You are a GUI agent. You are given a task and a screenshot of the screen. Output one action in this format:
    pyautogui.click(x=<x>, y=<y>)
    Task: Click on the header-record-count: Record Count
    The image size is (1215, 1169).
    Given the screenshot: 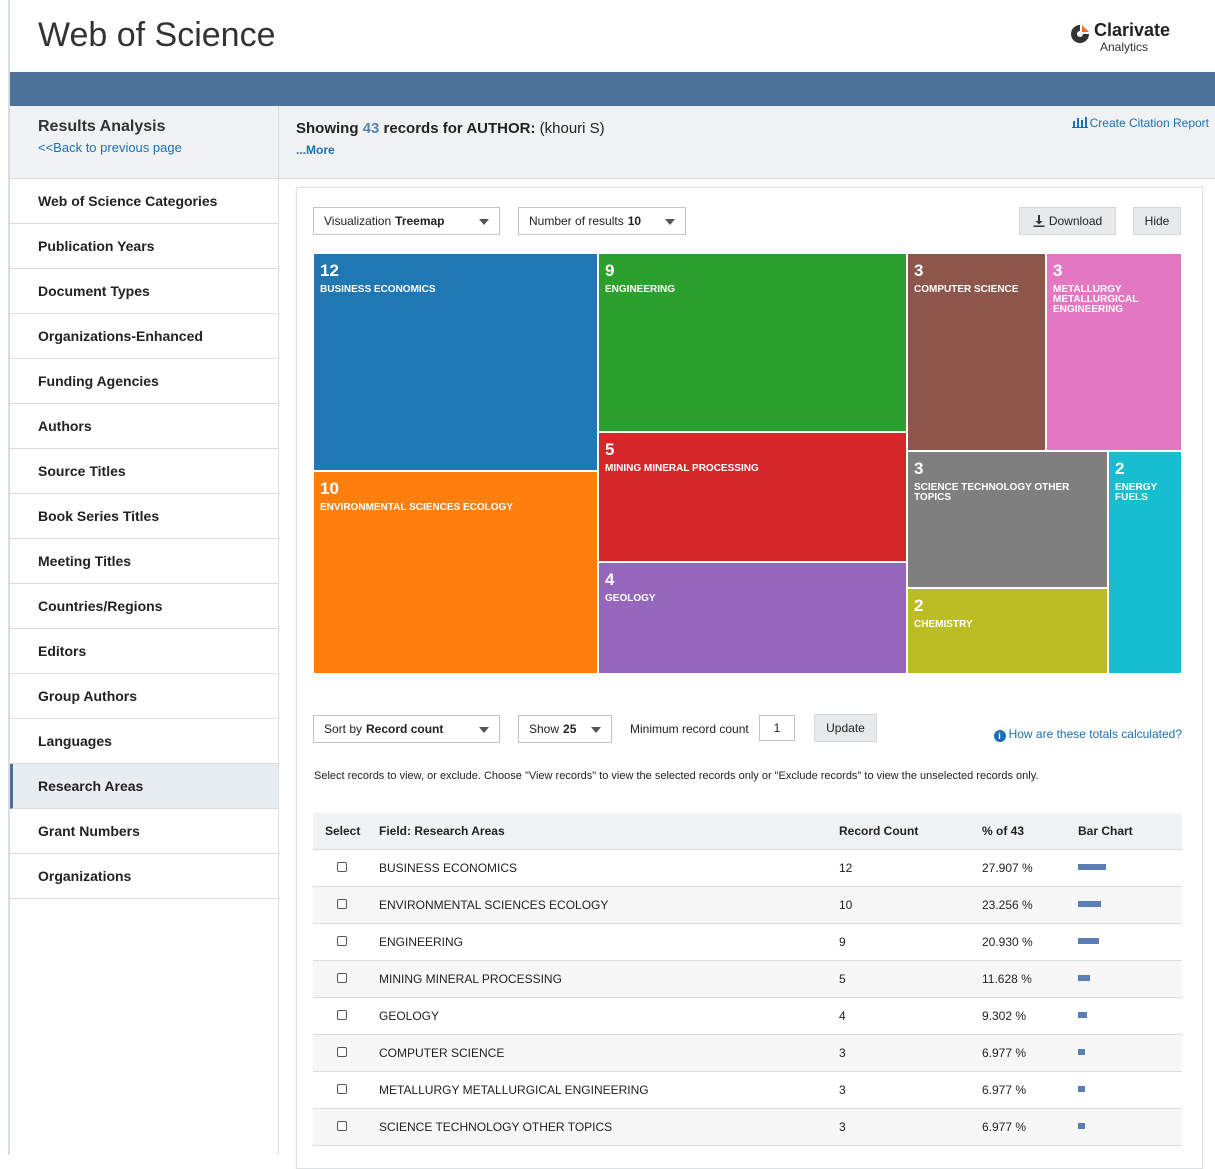 What is the action you would take?
    pyautogui.click(x=879, y=831)
    